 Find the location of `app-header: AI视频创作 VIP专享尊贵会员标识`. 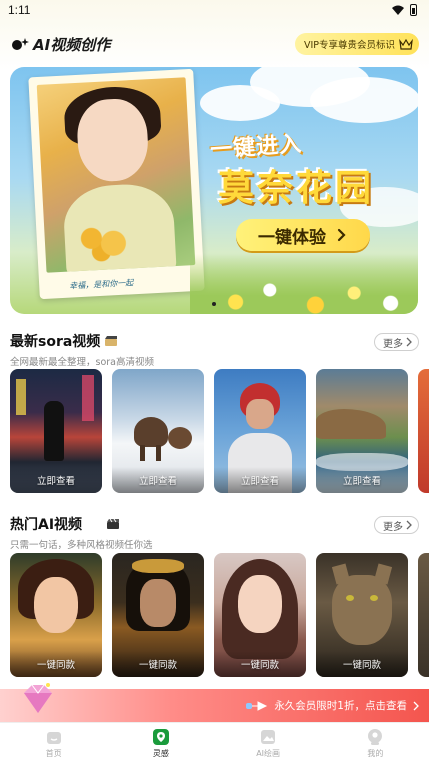

app-header: AI视频创作 VIP专享尊贵会员标识 is located at coordinates (214, 44).